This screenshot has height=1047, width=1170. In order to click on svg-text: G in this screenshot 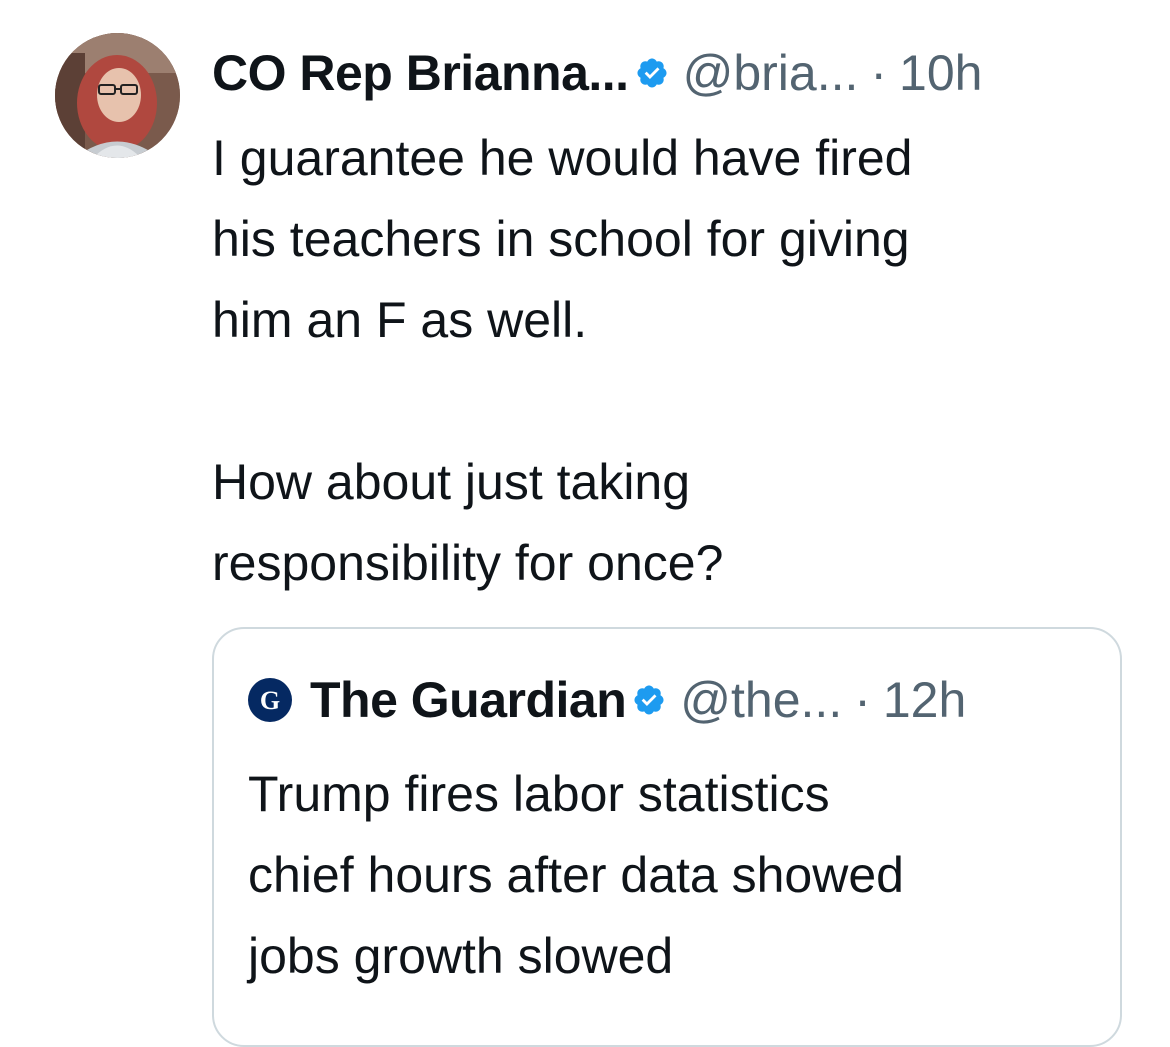, I will do `click(270, 700)`.